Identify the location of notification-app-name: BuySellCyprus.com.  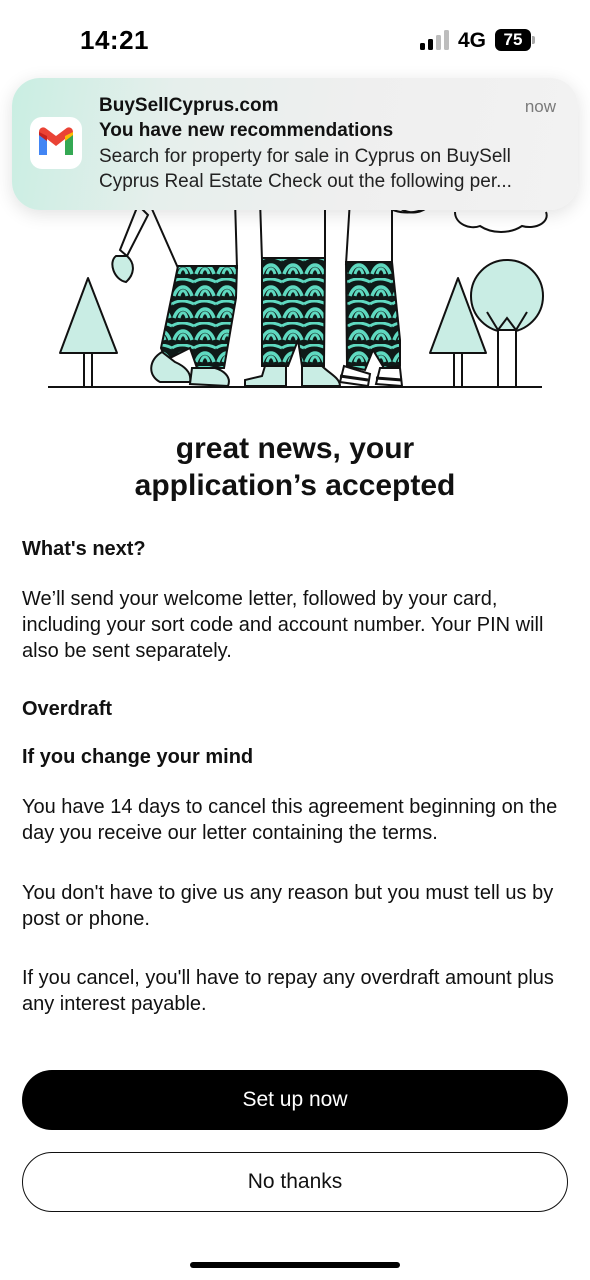
(189, 105).